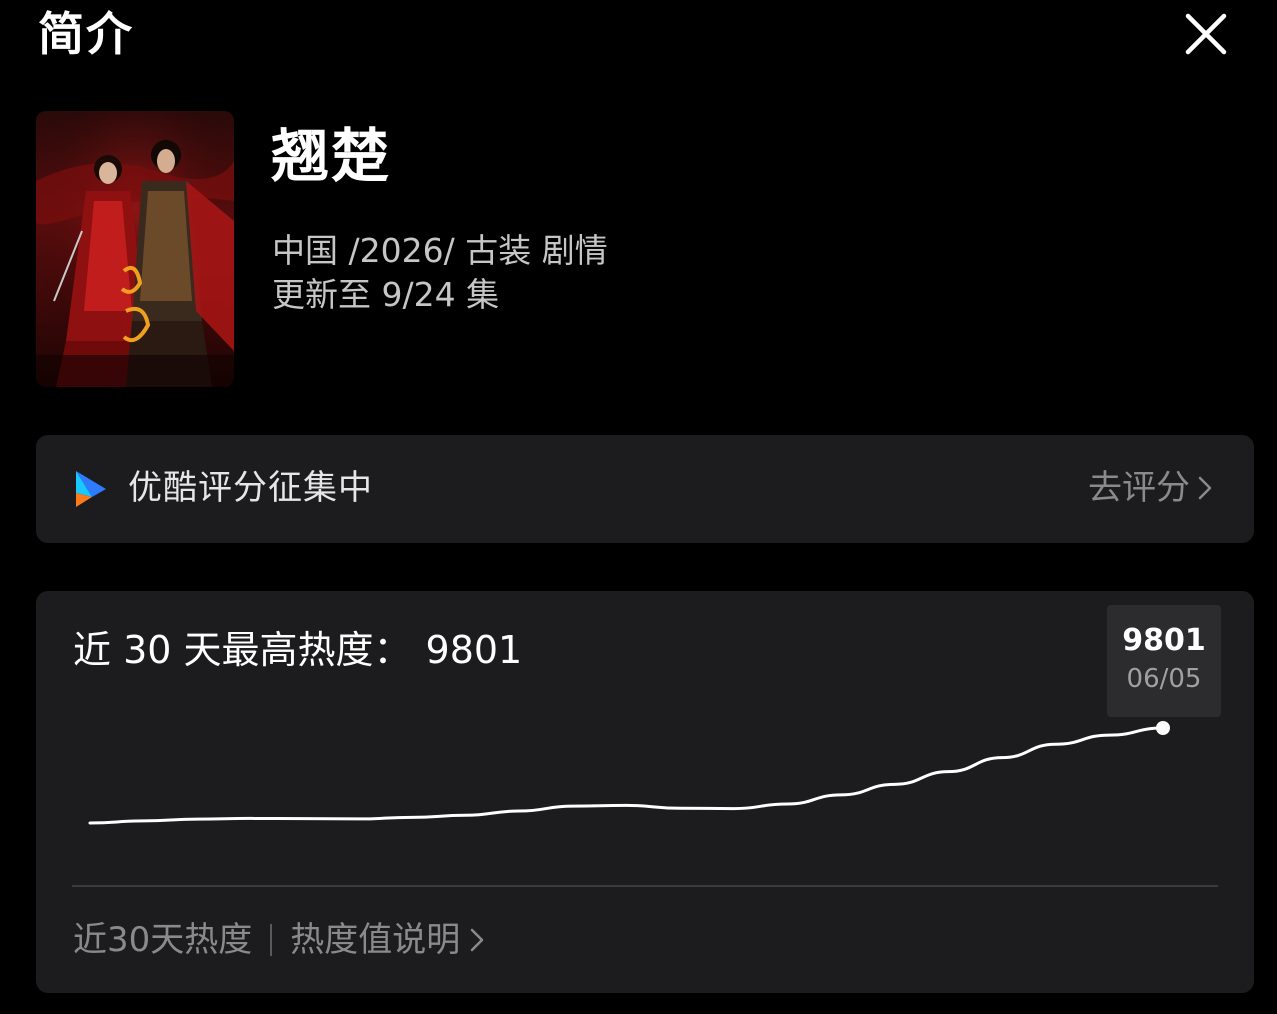  I want to click on chart-divider, so click(645, 886).